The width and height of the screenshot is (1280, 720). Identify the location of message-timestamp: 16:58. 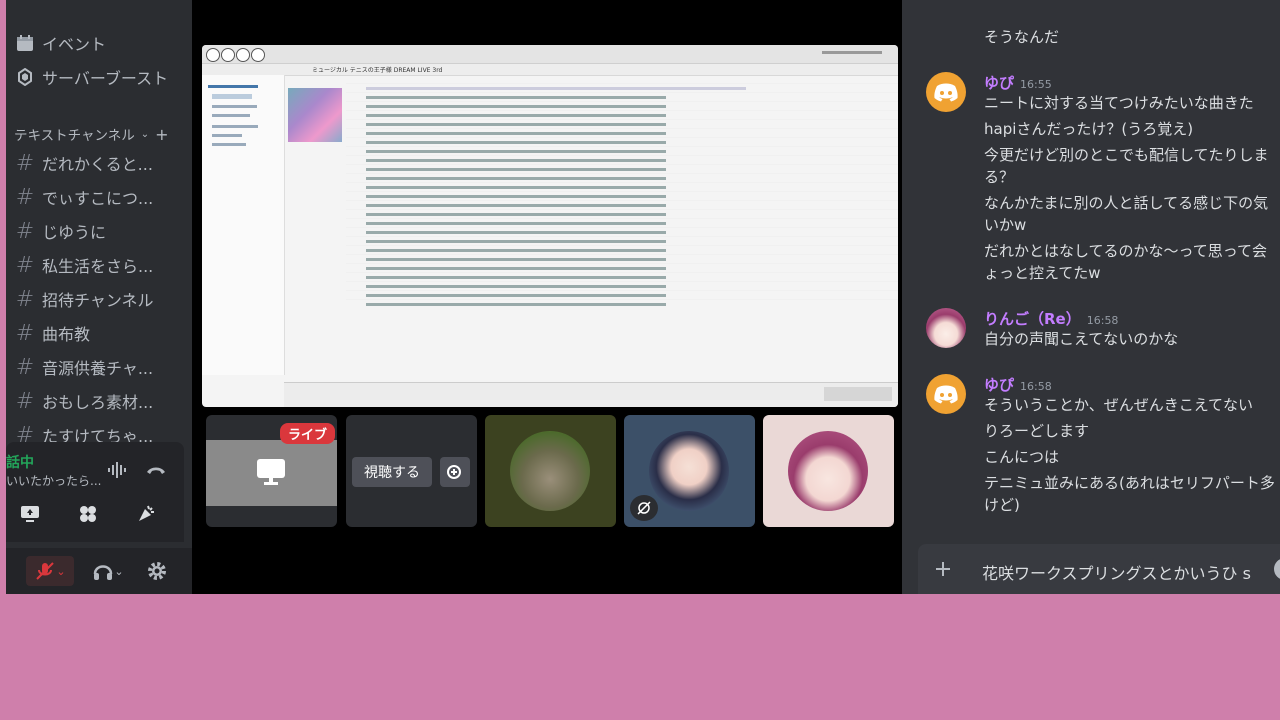
(1036, 386).